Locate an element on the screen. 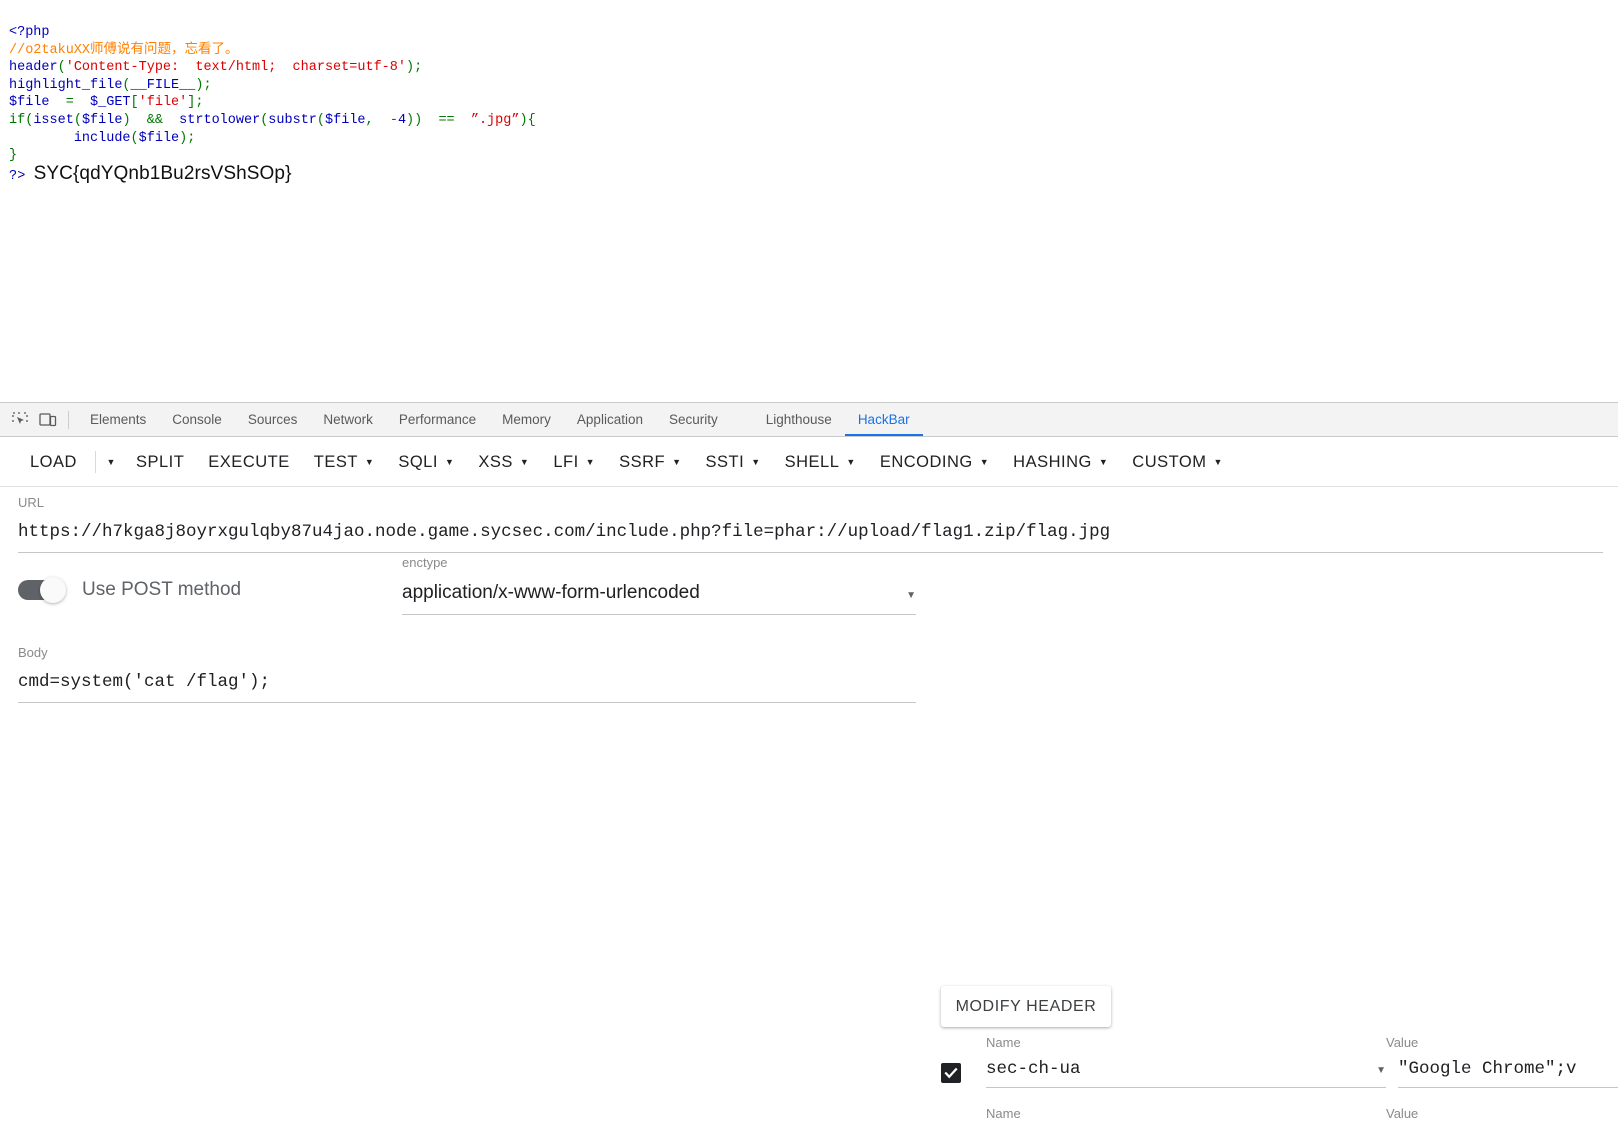 The width and height of the screenshot is (1618, 1130). php-token: ); is located at coordinates (187, 138).